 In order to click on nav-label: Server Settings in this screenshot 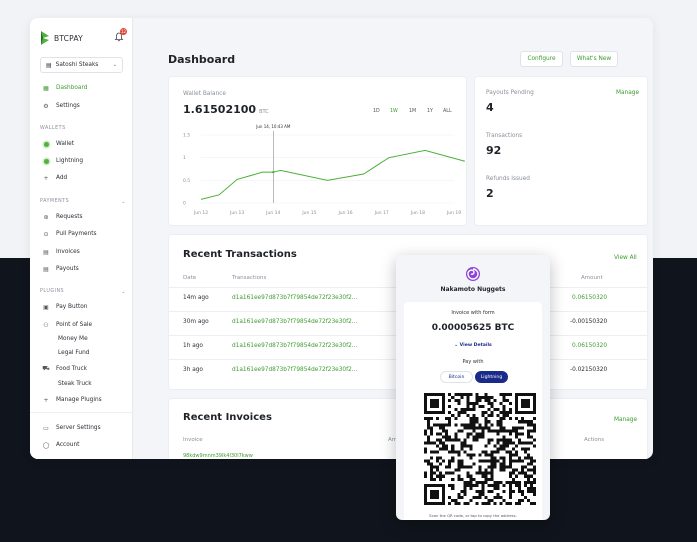, I will do `click(78, 428)`.